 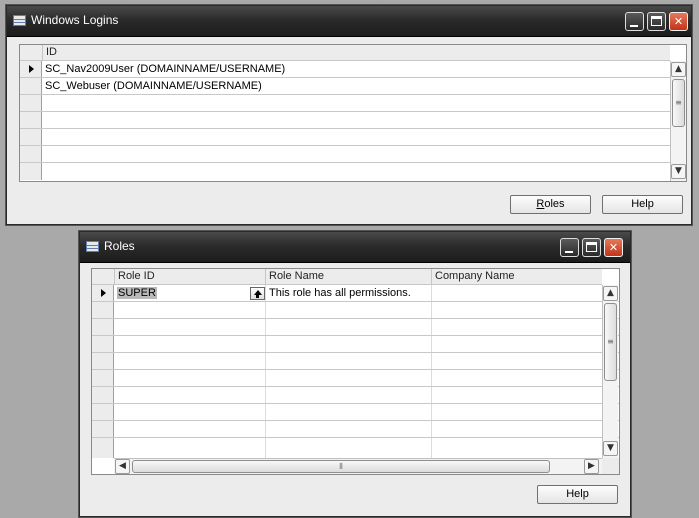 What do you see at coordinates (356, 53) in the screenshot?
I see `column-header-id: ID` at bounding box center [356, 53].